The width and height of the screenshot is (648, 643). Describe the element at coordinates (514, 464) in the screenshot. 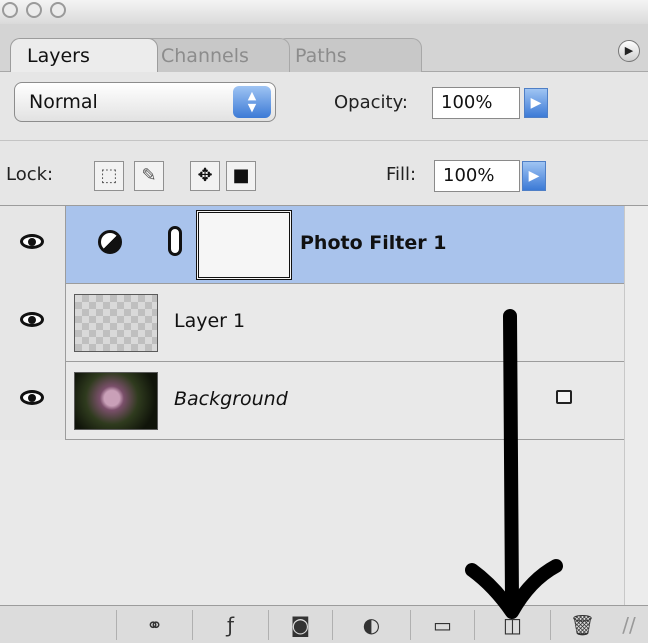

I see `annotation-arrow` at that location.